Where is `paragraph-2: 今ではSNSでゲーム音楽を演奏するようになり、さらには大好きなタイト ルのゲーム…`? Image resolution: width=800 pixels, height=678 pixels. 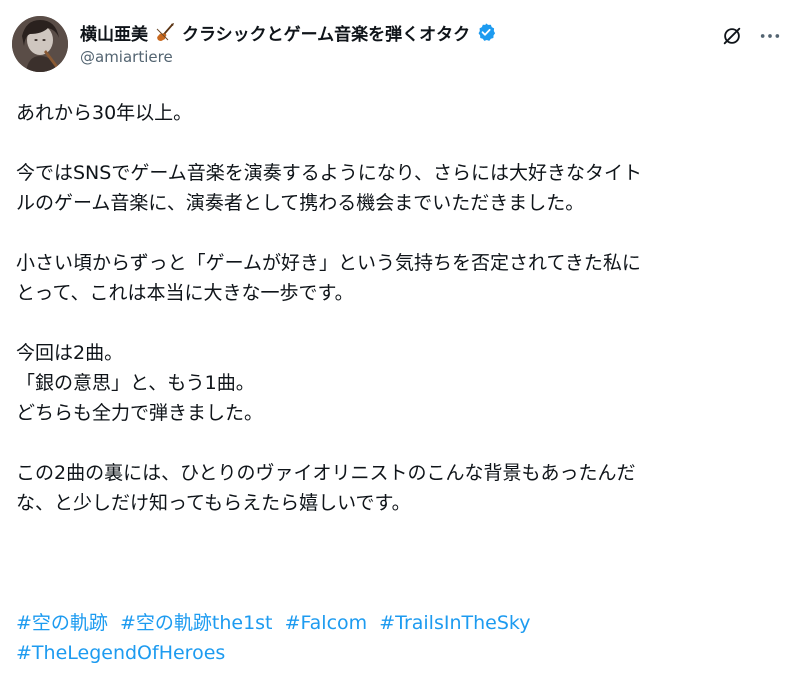
paragraph-2: 今ではSNSでゲーム音楽を演奏するようになり、さらには大好きなタイト ルのゲーム… is located at coordinates (401, 188).